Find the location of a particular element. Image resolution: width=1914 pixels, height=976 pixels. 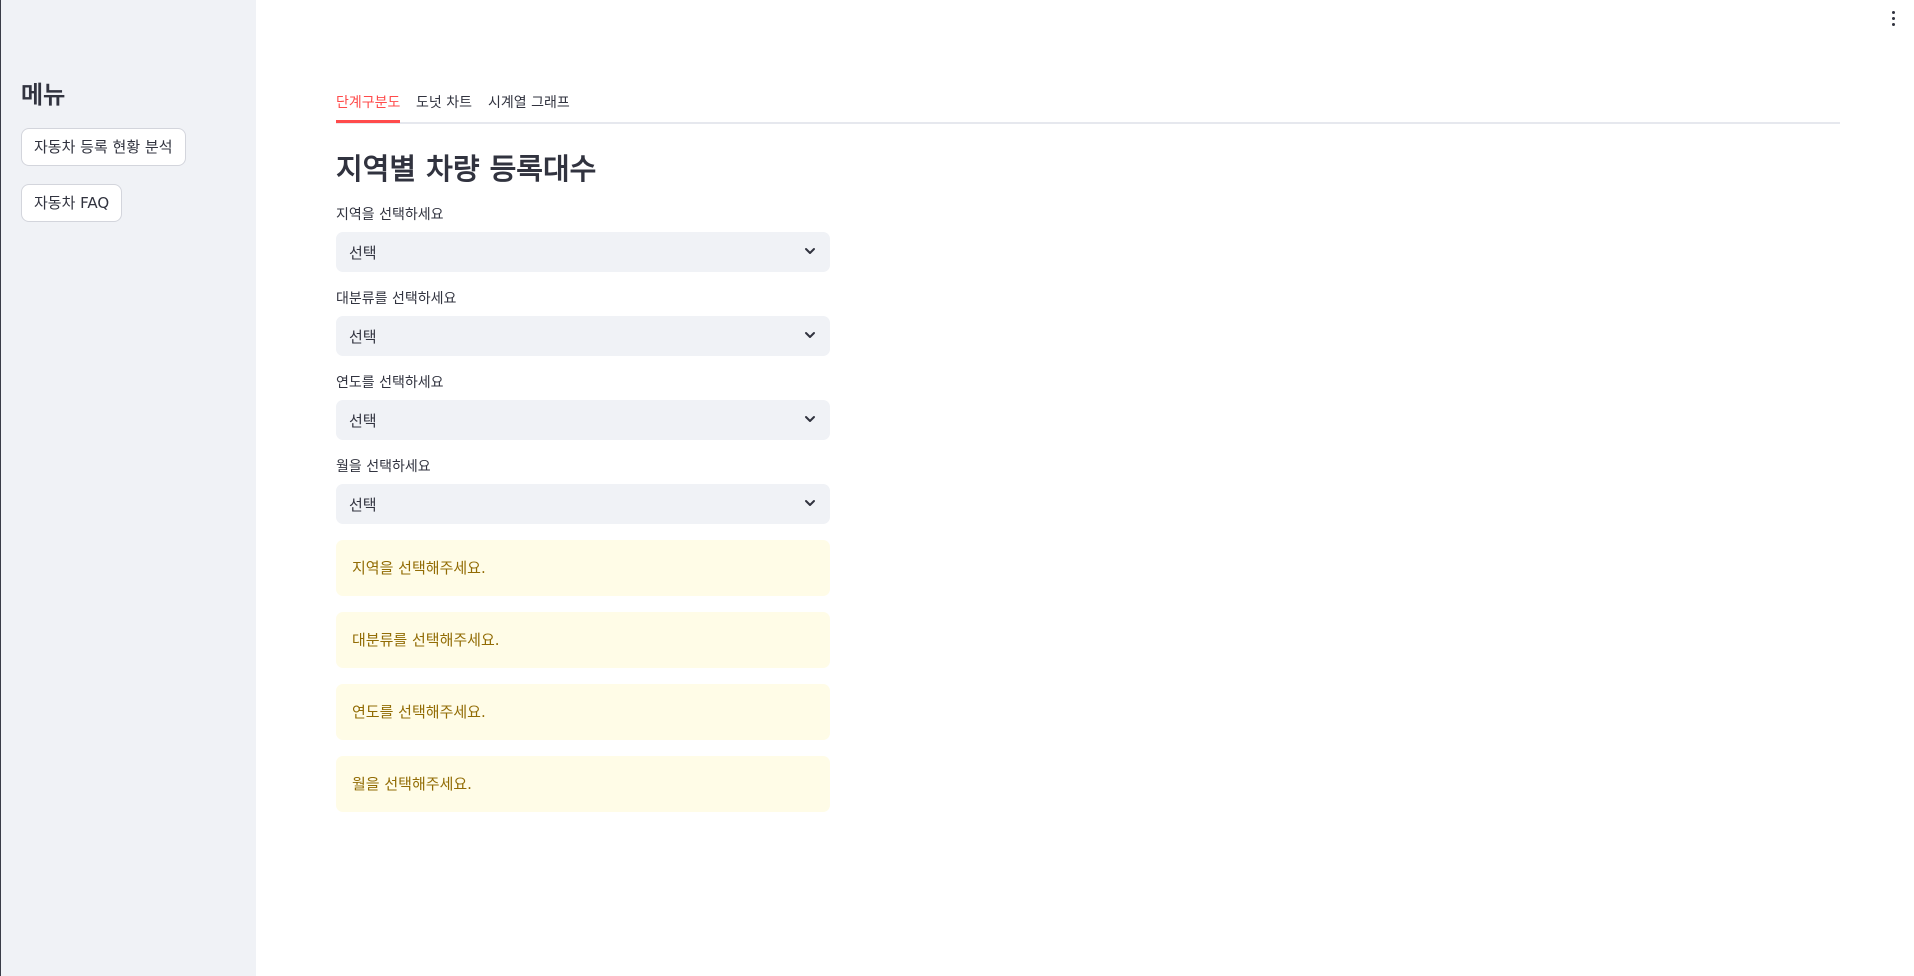

year-select-value: 선택 is located at coordinates (363, 421).